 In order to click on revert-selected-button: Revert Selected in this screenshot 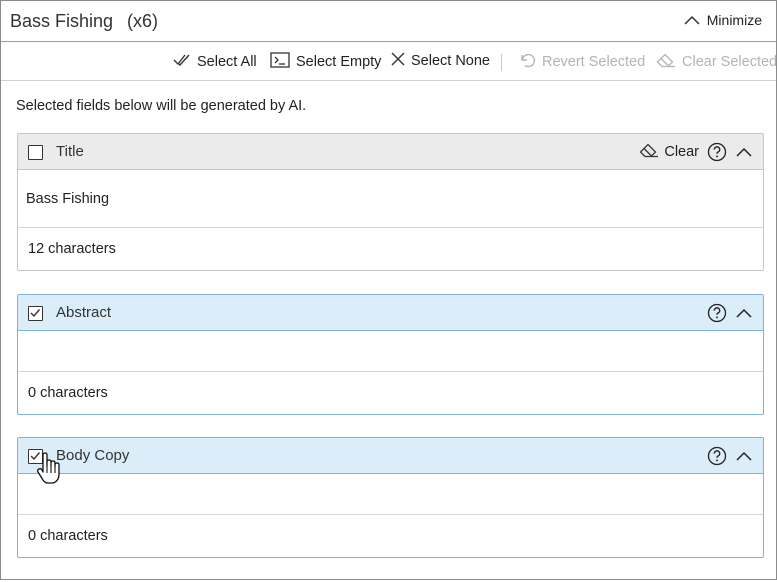, I will do `click(581, 62)`.